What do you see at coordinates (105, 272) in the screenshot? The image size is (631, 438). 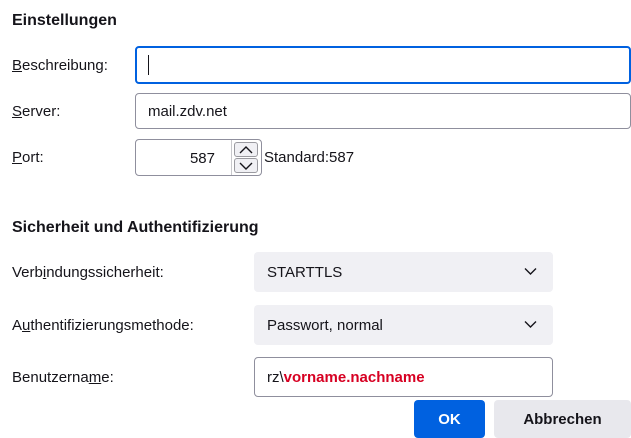 I see `connection-security-label-post: ndungssicherheit:` at bounding box center [105, 272].